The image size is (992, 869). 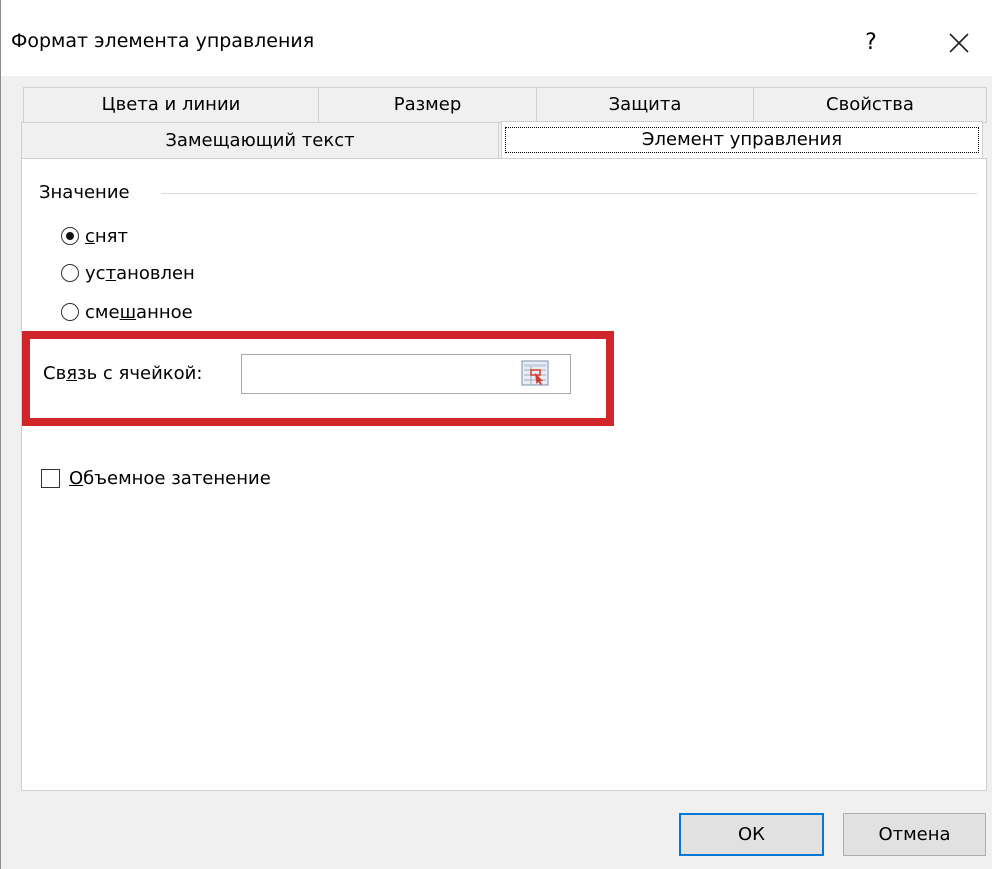 I want to click on cancel-button: Отмена, so click(x=914, y=834).